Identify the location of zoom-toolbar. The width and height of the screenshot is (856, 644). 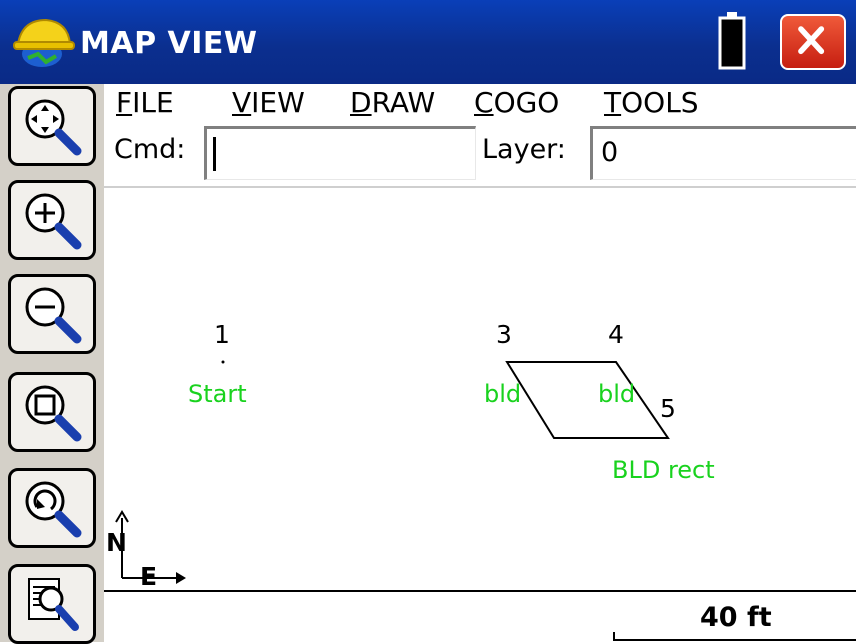
(52, 364).